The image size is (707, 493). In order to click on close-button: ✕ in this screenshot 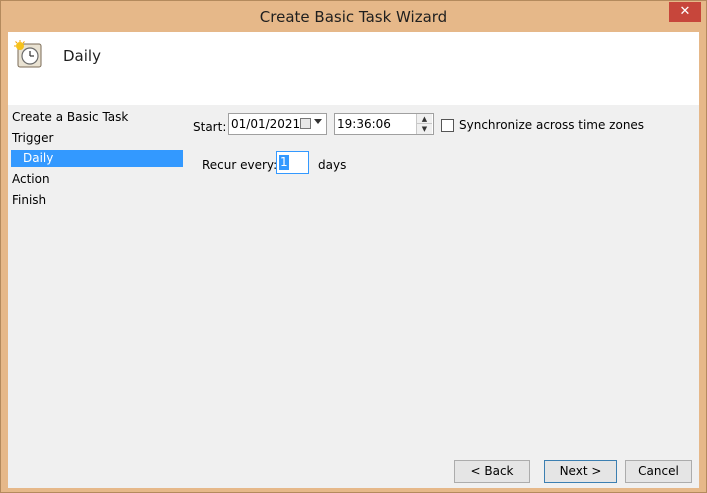, I will do `click(685, 12)`.